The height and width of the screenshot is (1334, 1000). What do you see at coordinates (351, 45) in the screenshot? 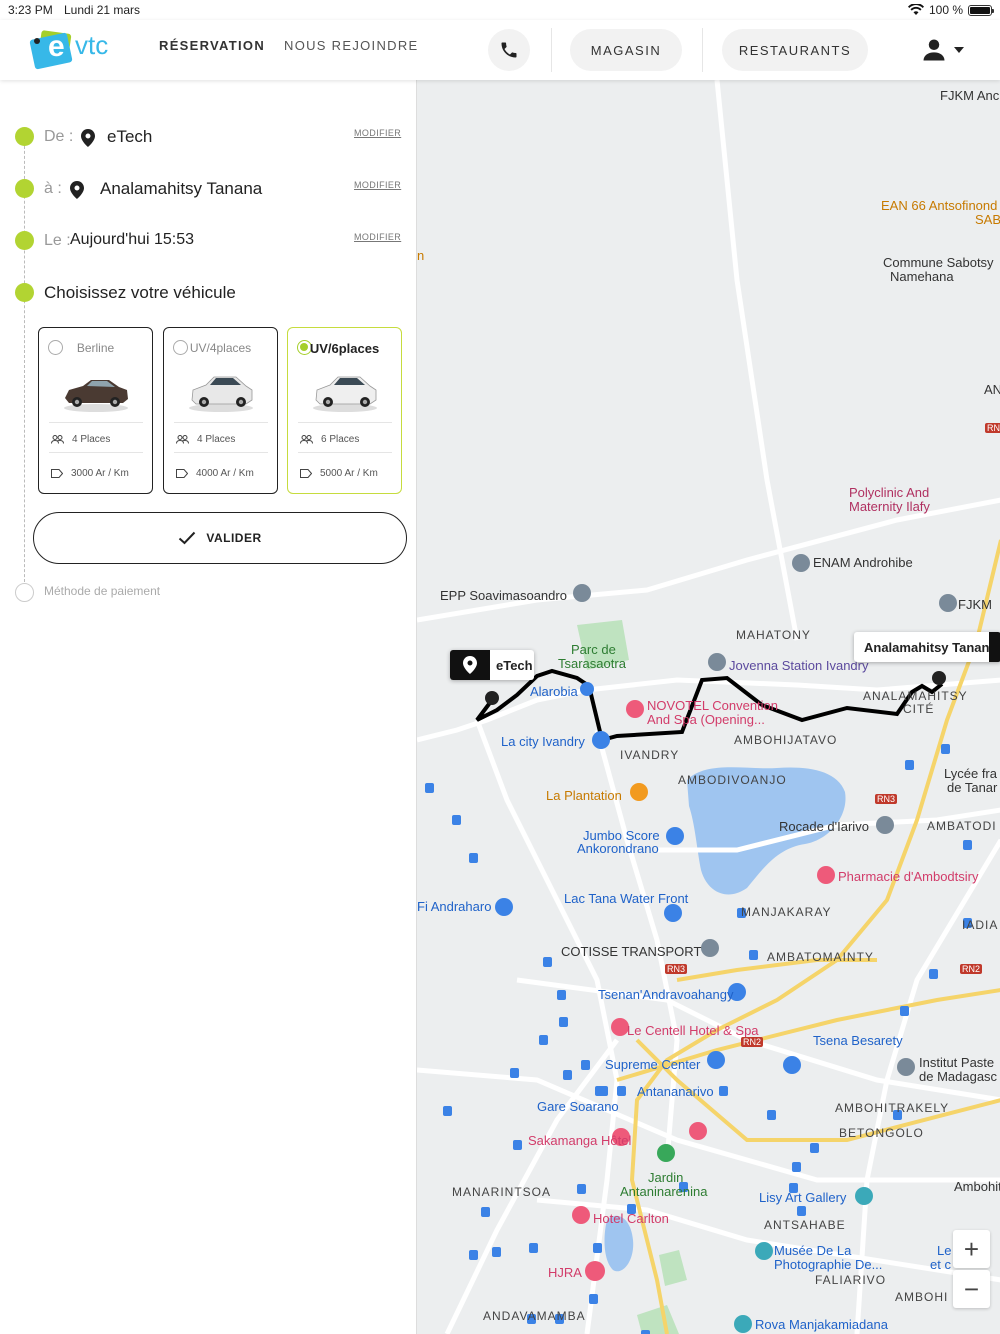
I see `nav-join-us: NOUS REJOINDRE` at bounding box center [351, 45].